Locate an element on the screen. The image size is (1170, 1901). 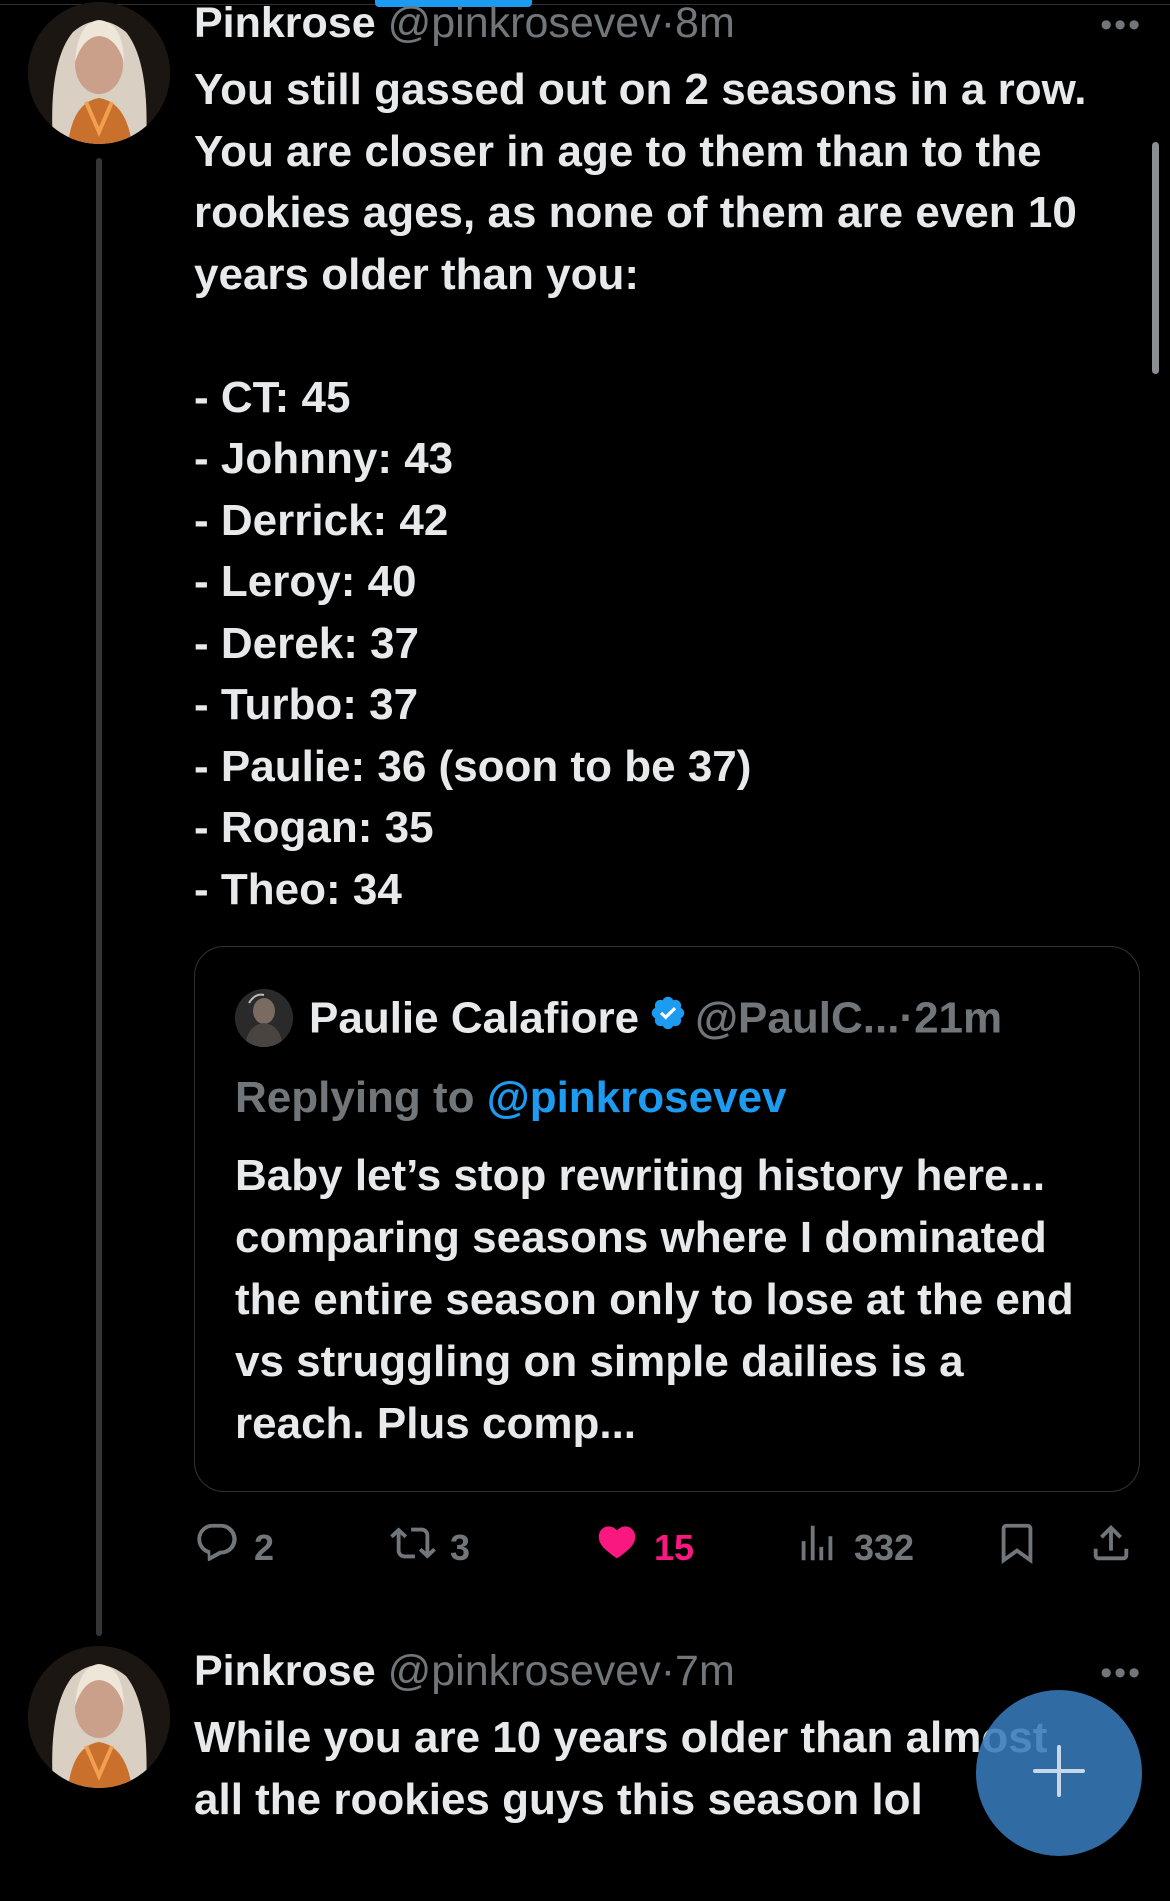
timestamp: 8m is located at coordinates (705, 23).